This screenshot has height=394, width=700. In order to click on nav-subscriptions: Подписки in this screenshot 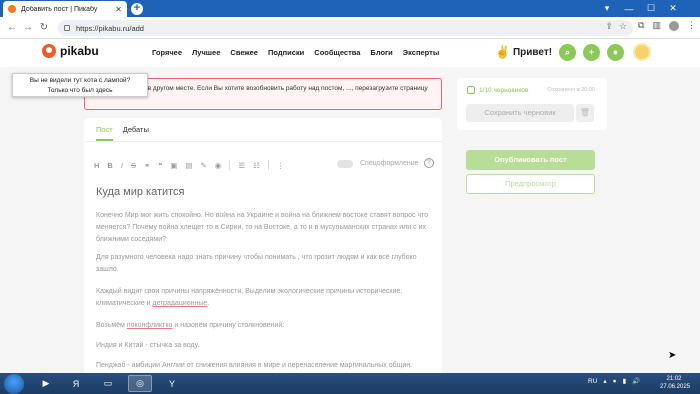, I will do `click(286, 52)`.